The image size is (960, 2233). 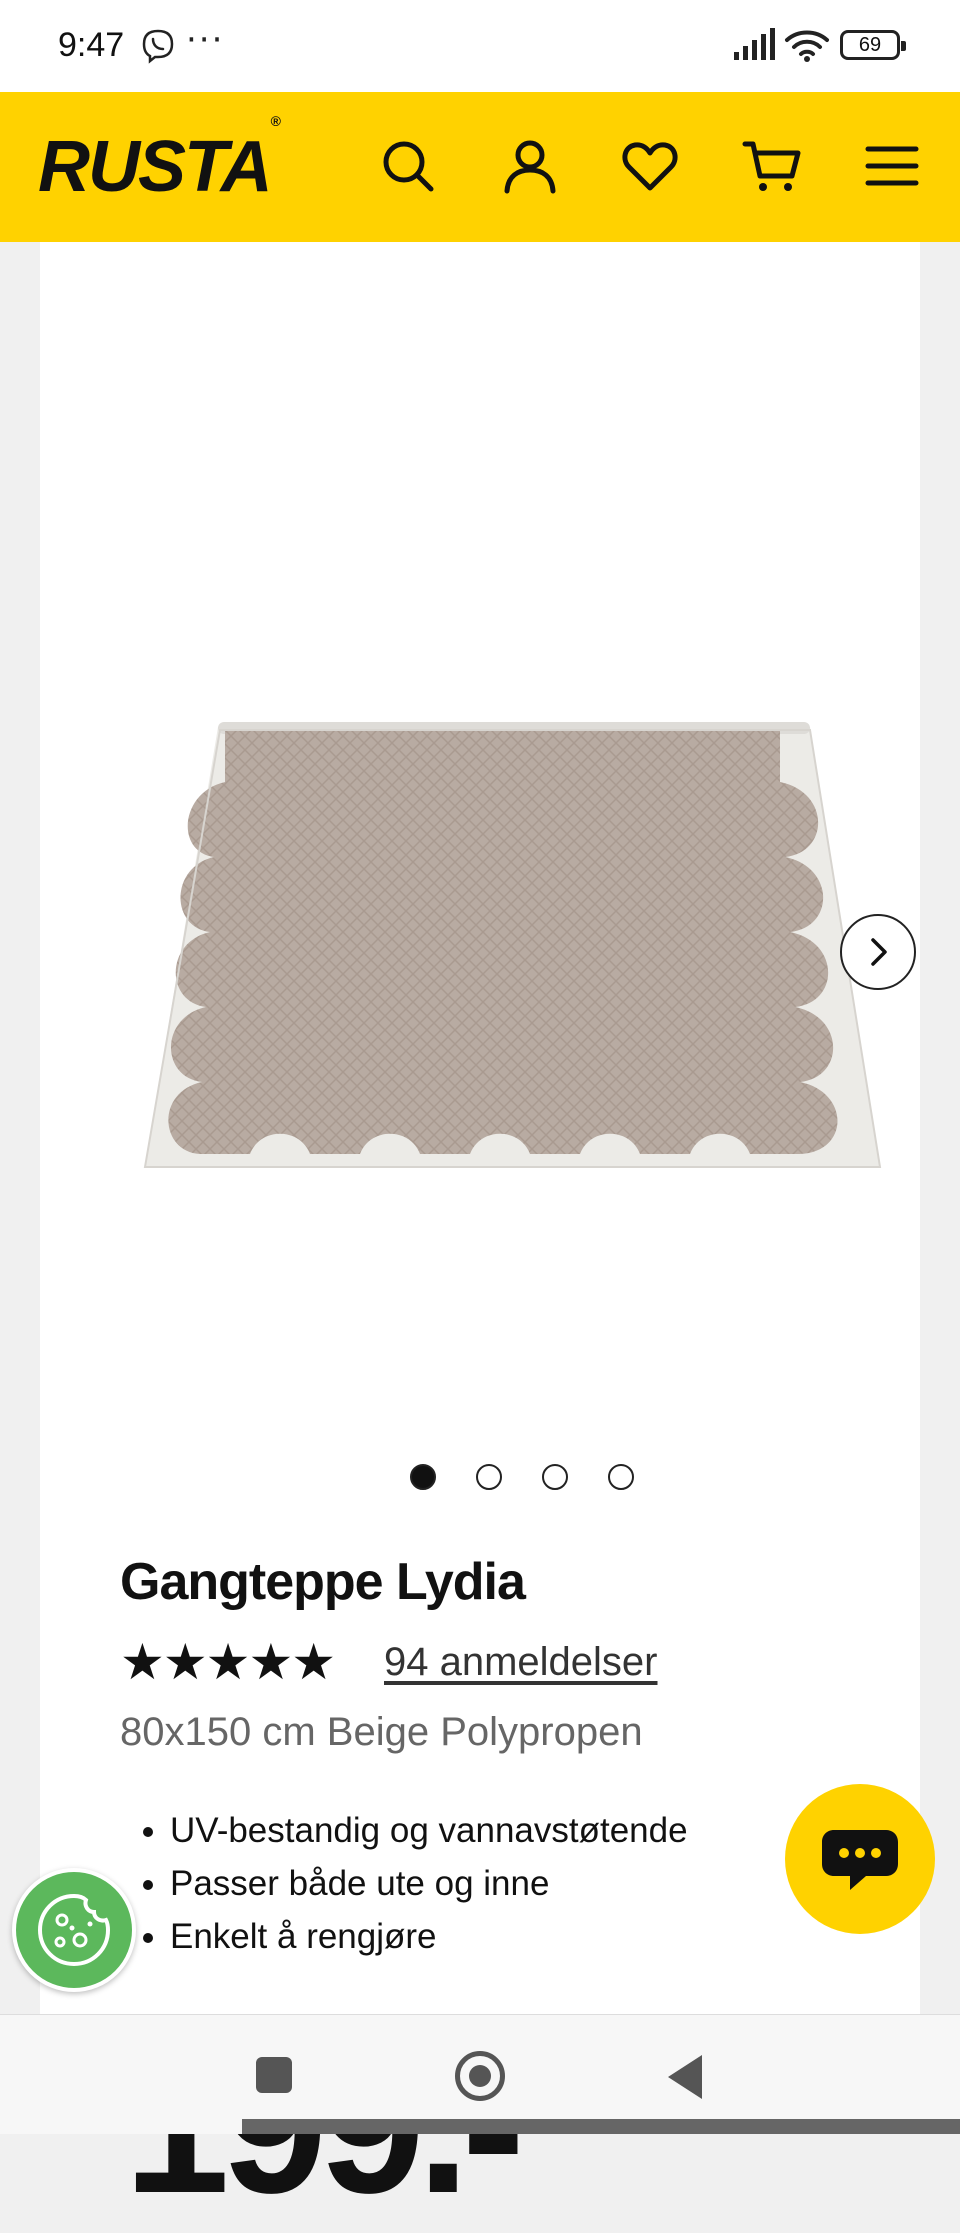 What do you see at coordinates (205, 40) in the screenshot?
I see `more-notifications: ···` at bounding box center [205, 40].